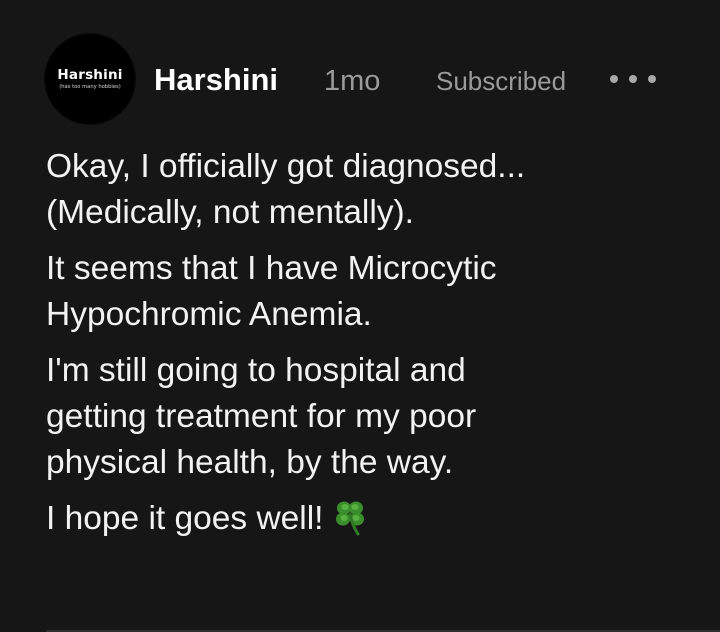  Describe the element at coordinates (216, 80) in the screenshot. I see `author-name: Harshini` at that location.